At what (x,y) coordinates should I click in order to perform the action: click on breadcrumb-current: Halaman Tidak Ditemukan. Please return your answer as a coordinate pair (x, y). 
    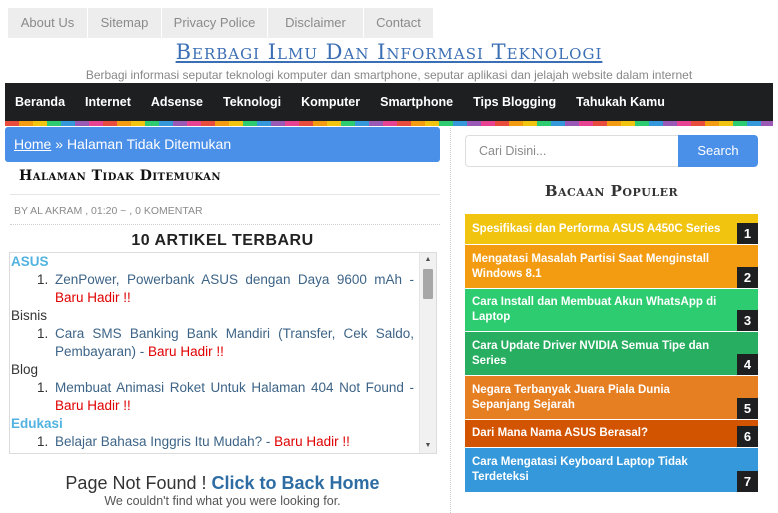
    Looking at the image, I should click on (149, 144).